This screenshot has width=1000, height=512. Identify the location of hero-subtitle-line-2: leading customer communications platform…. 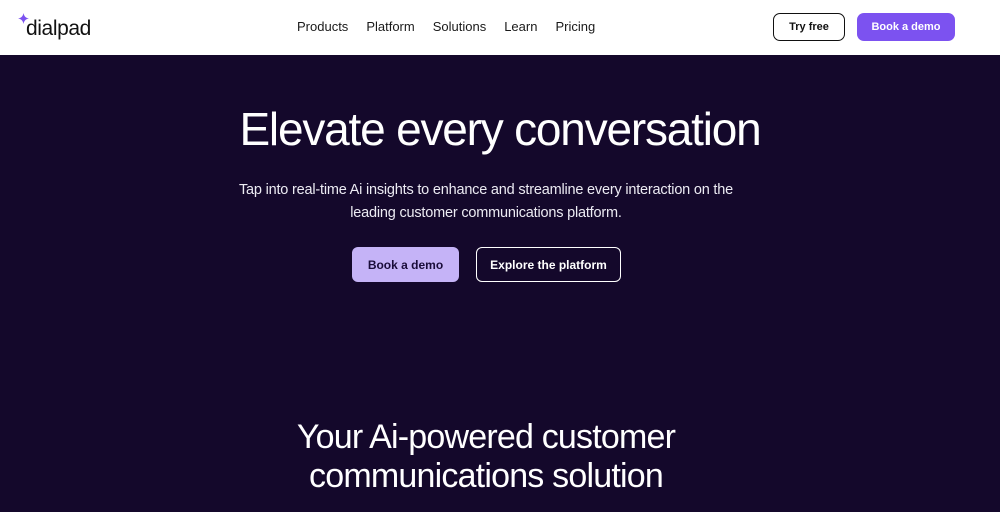
(486, 213).